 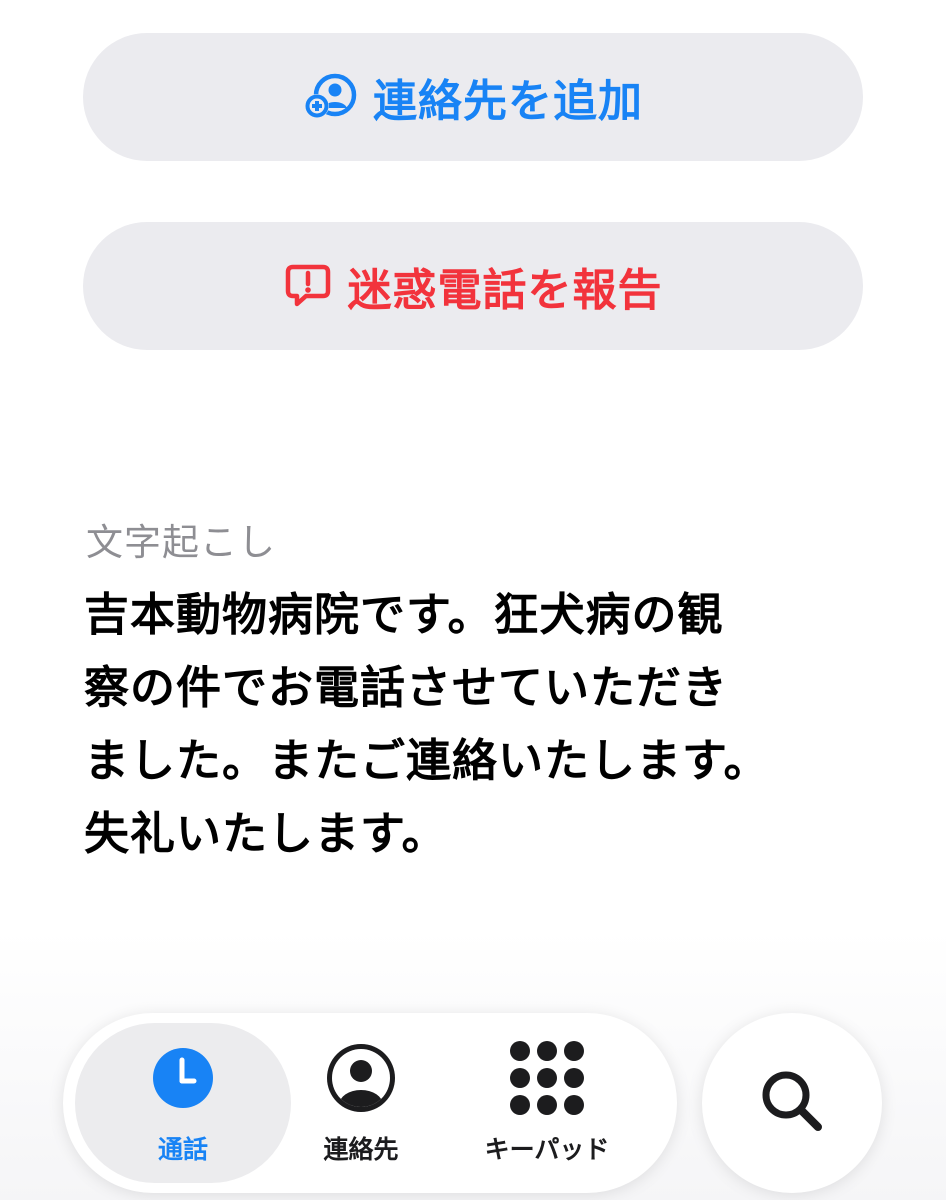 I want to click on tab-keypad-label: キーパッド, so click(x=547, y=1149).